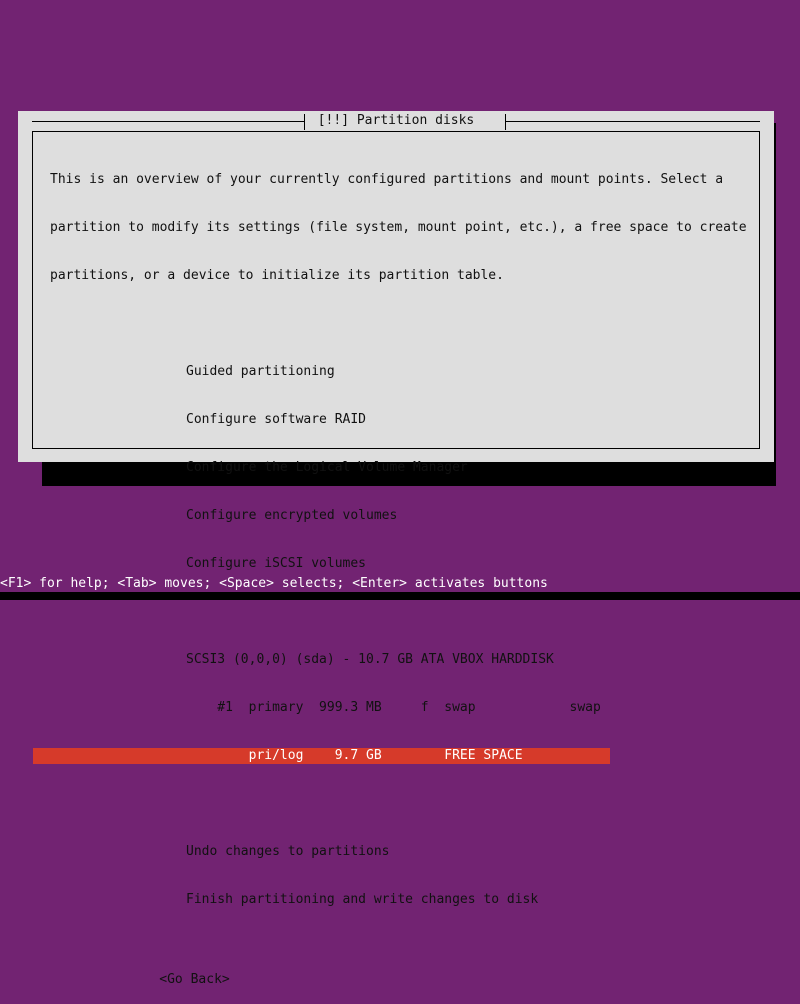 Image resolution: width=800 pixels, height=1004 pixels. What do you see at coordinates (472, 372) in the screenshot?
I see `menu-item-guided-partitioning: Guided partitioning` at bounding box center [472, 372].